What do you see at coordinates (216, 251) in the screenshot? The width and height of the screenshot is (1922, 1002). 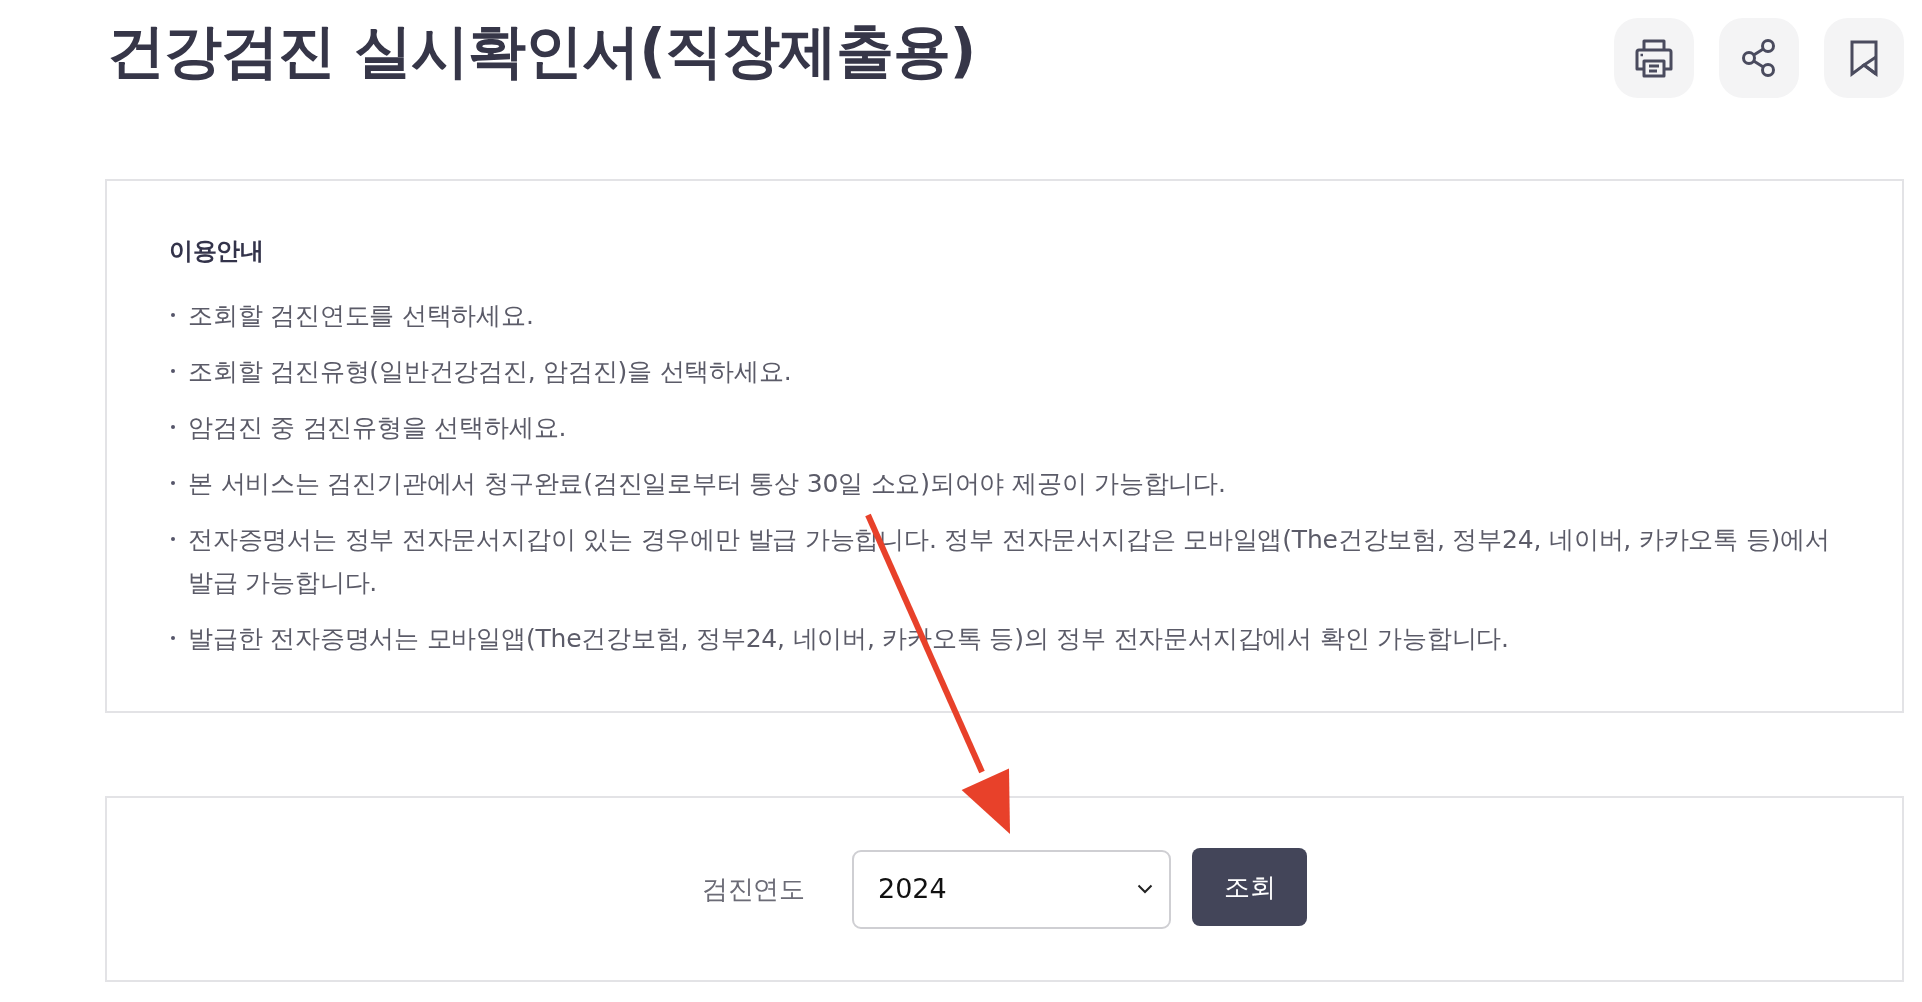 I see `guide-title: 이용안내` at bounding box center [216, 251].